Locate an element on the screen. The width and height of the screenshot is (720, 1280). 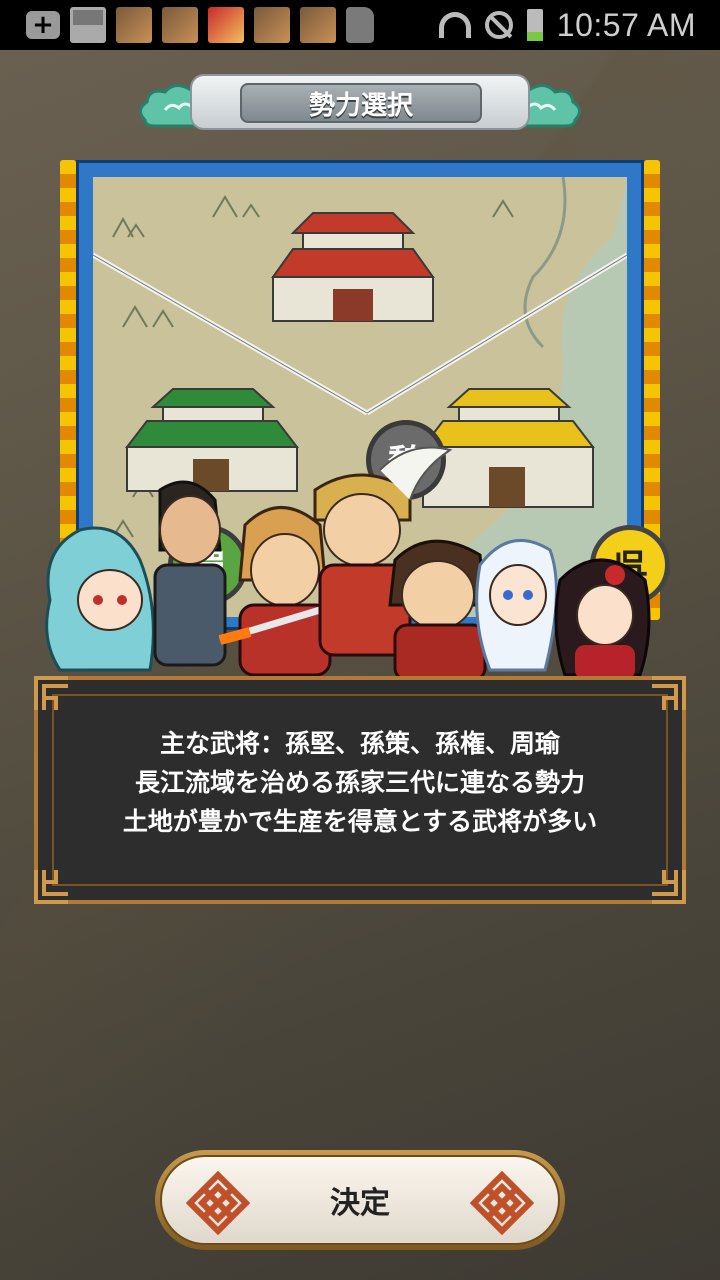
add-icon: + is located at coordinates (43, 25).